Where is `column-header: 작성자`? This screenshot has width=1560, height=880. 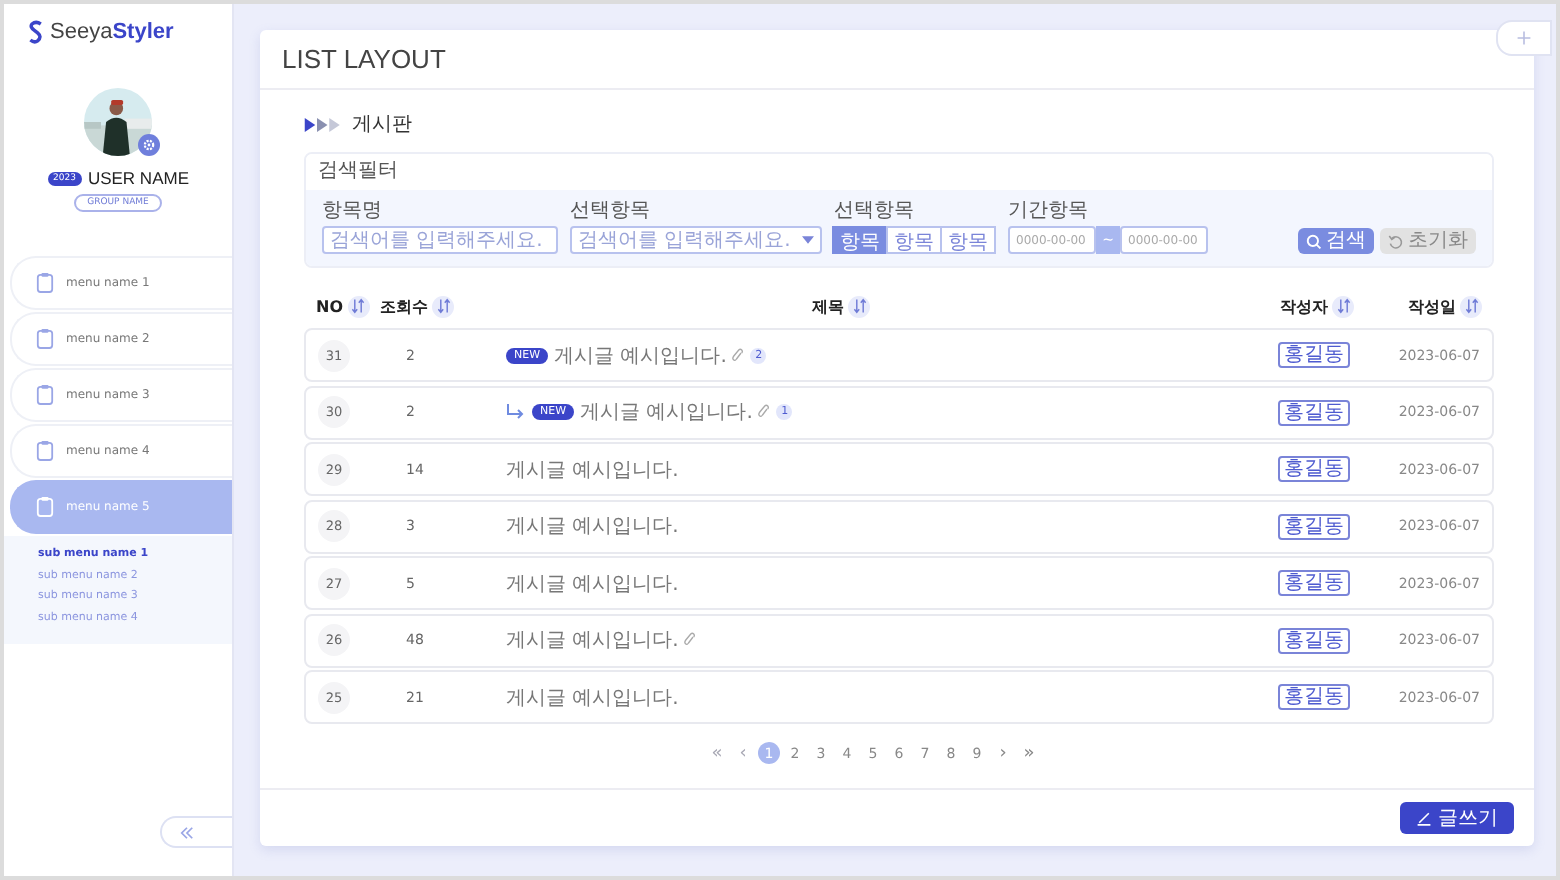 column-header: 작성자 is located at coordinates (1304, 306).